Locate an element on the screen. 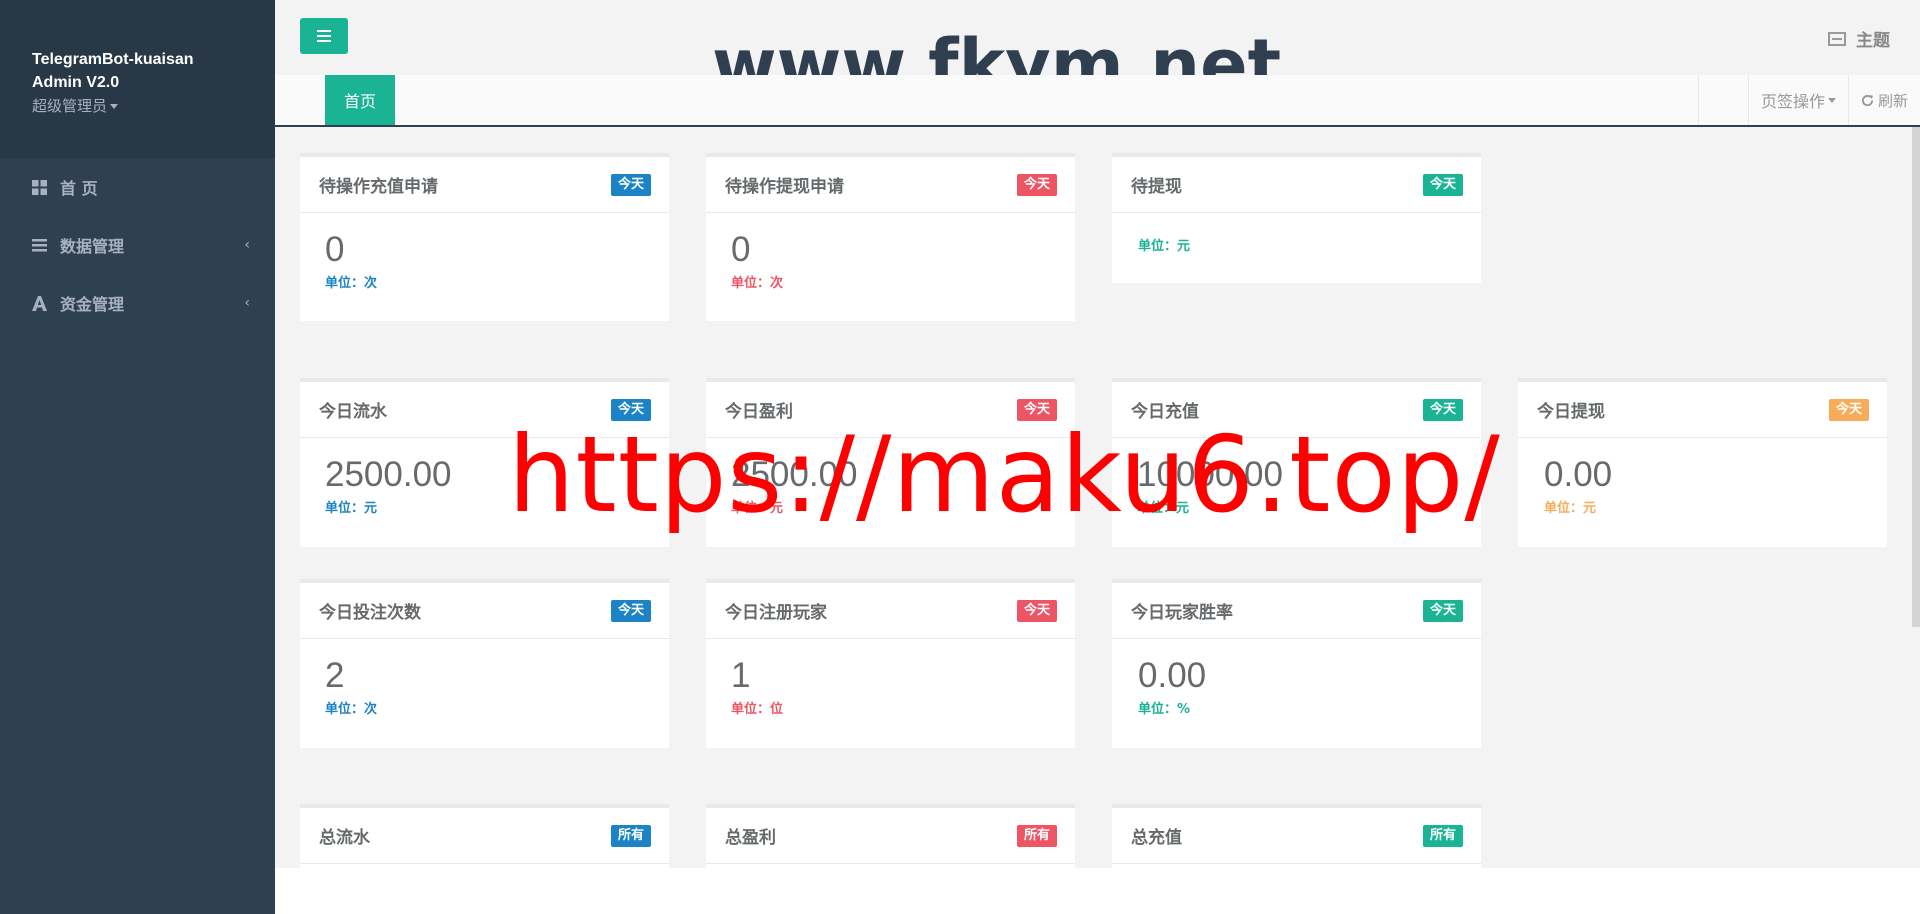 The width and height of the screenshot is (1920, 914). theme-button: 主题 is located at coordinates (1859, 38).